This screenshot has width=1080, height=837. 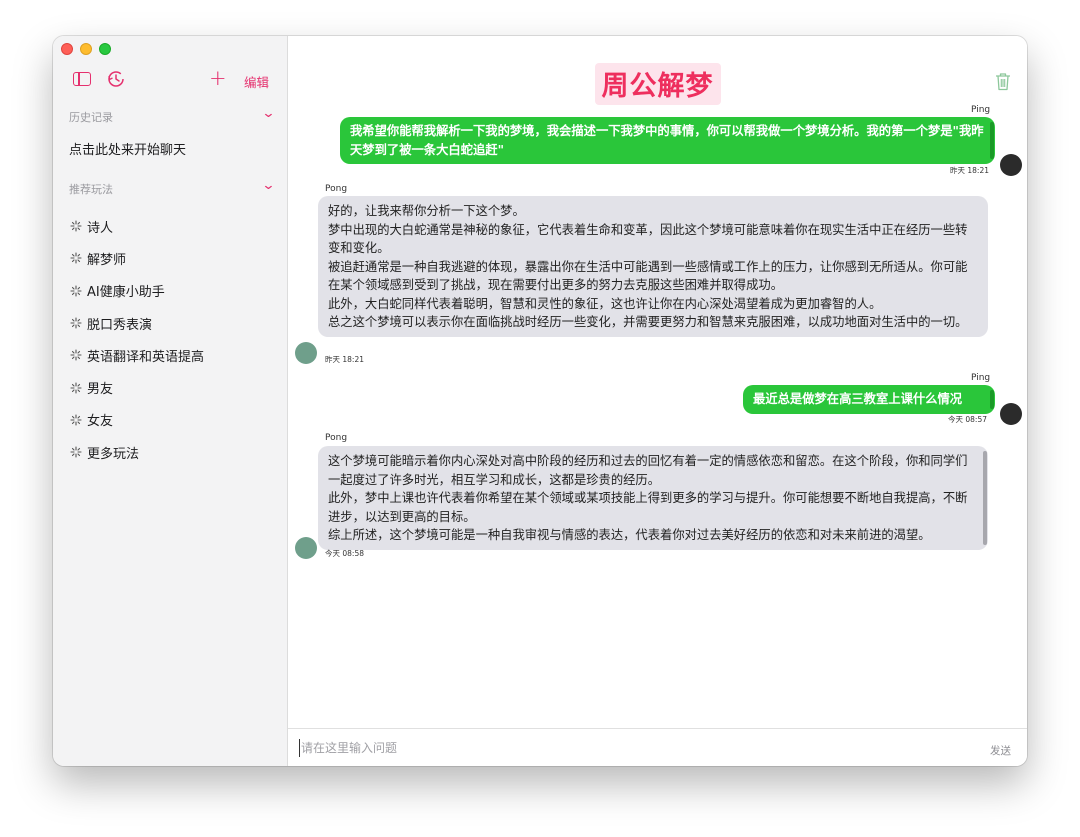 I want to click on recommend-section-header: 推荐玩法 ⌄, so click(x=172, y=187).